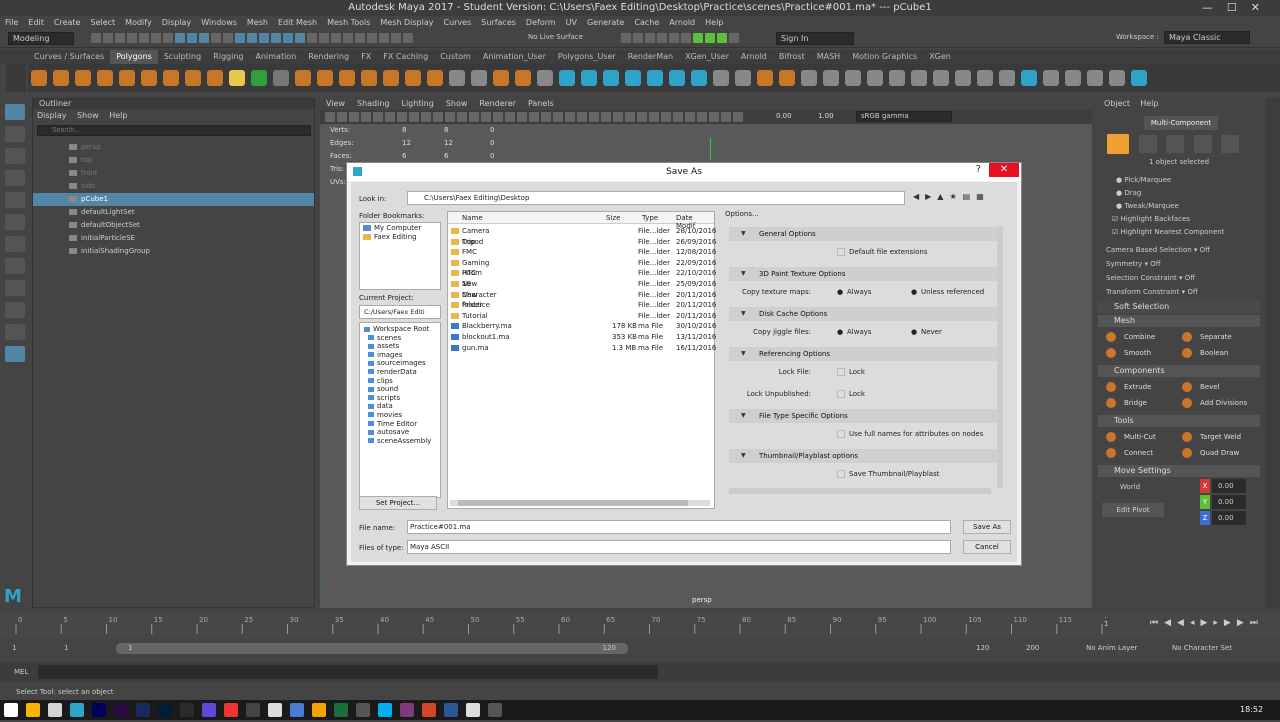  What do you see at coordinates (1183, 250) in the screenshot?
I see `camera-based-selection: Camera Based Selection ▾ Off` at bounding box center [1183, 250].